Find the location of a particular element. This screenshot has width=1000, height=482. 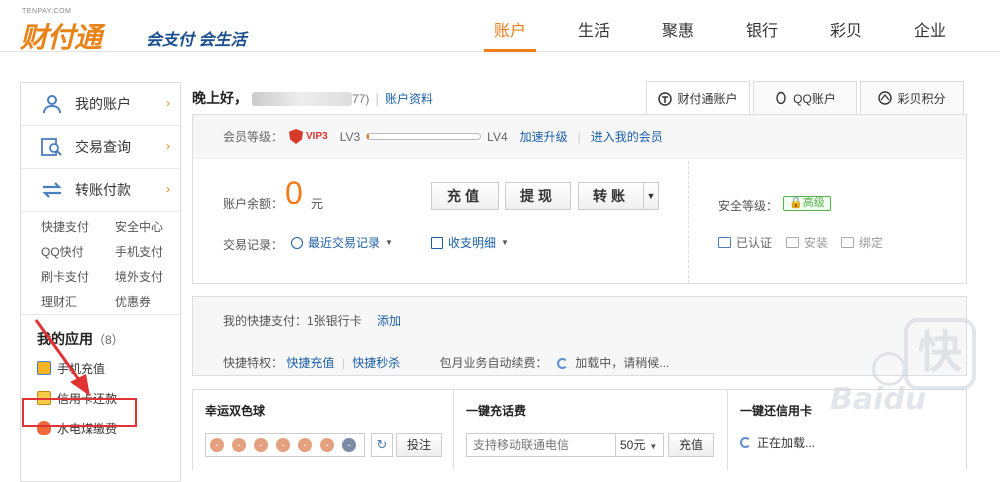

top-header: TENPAY.COM 财付通 会支付 会生活 账户 生活 聚惠 银行 彩贝 企业 is located at coordinates (500, 27).